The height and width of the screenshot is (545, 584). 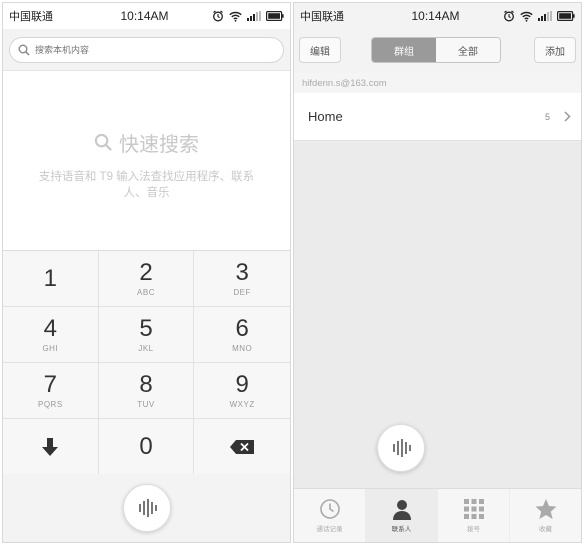 What do you see at coordinates (545, 509) in the screenshot?
I see `star-icon` at bounding box center [545, 509].